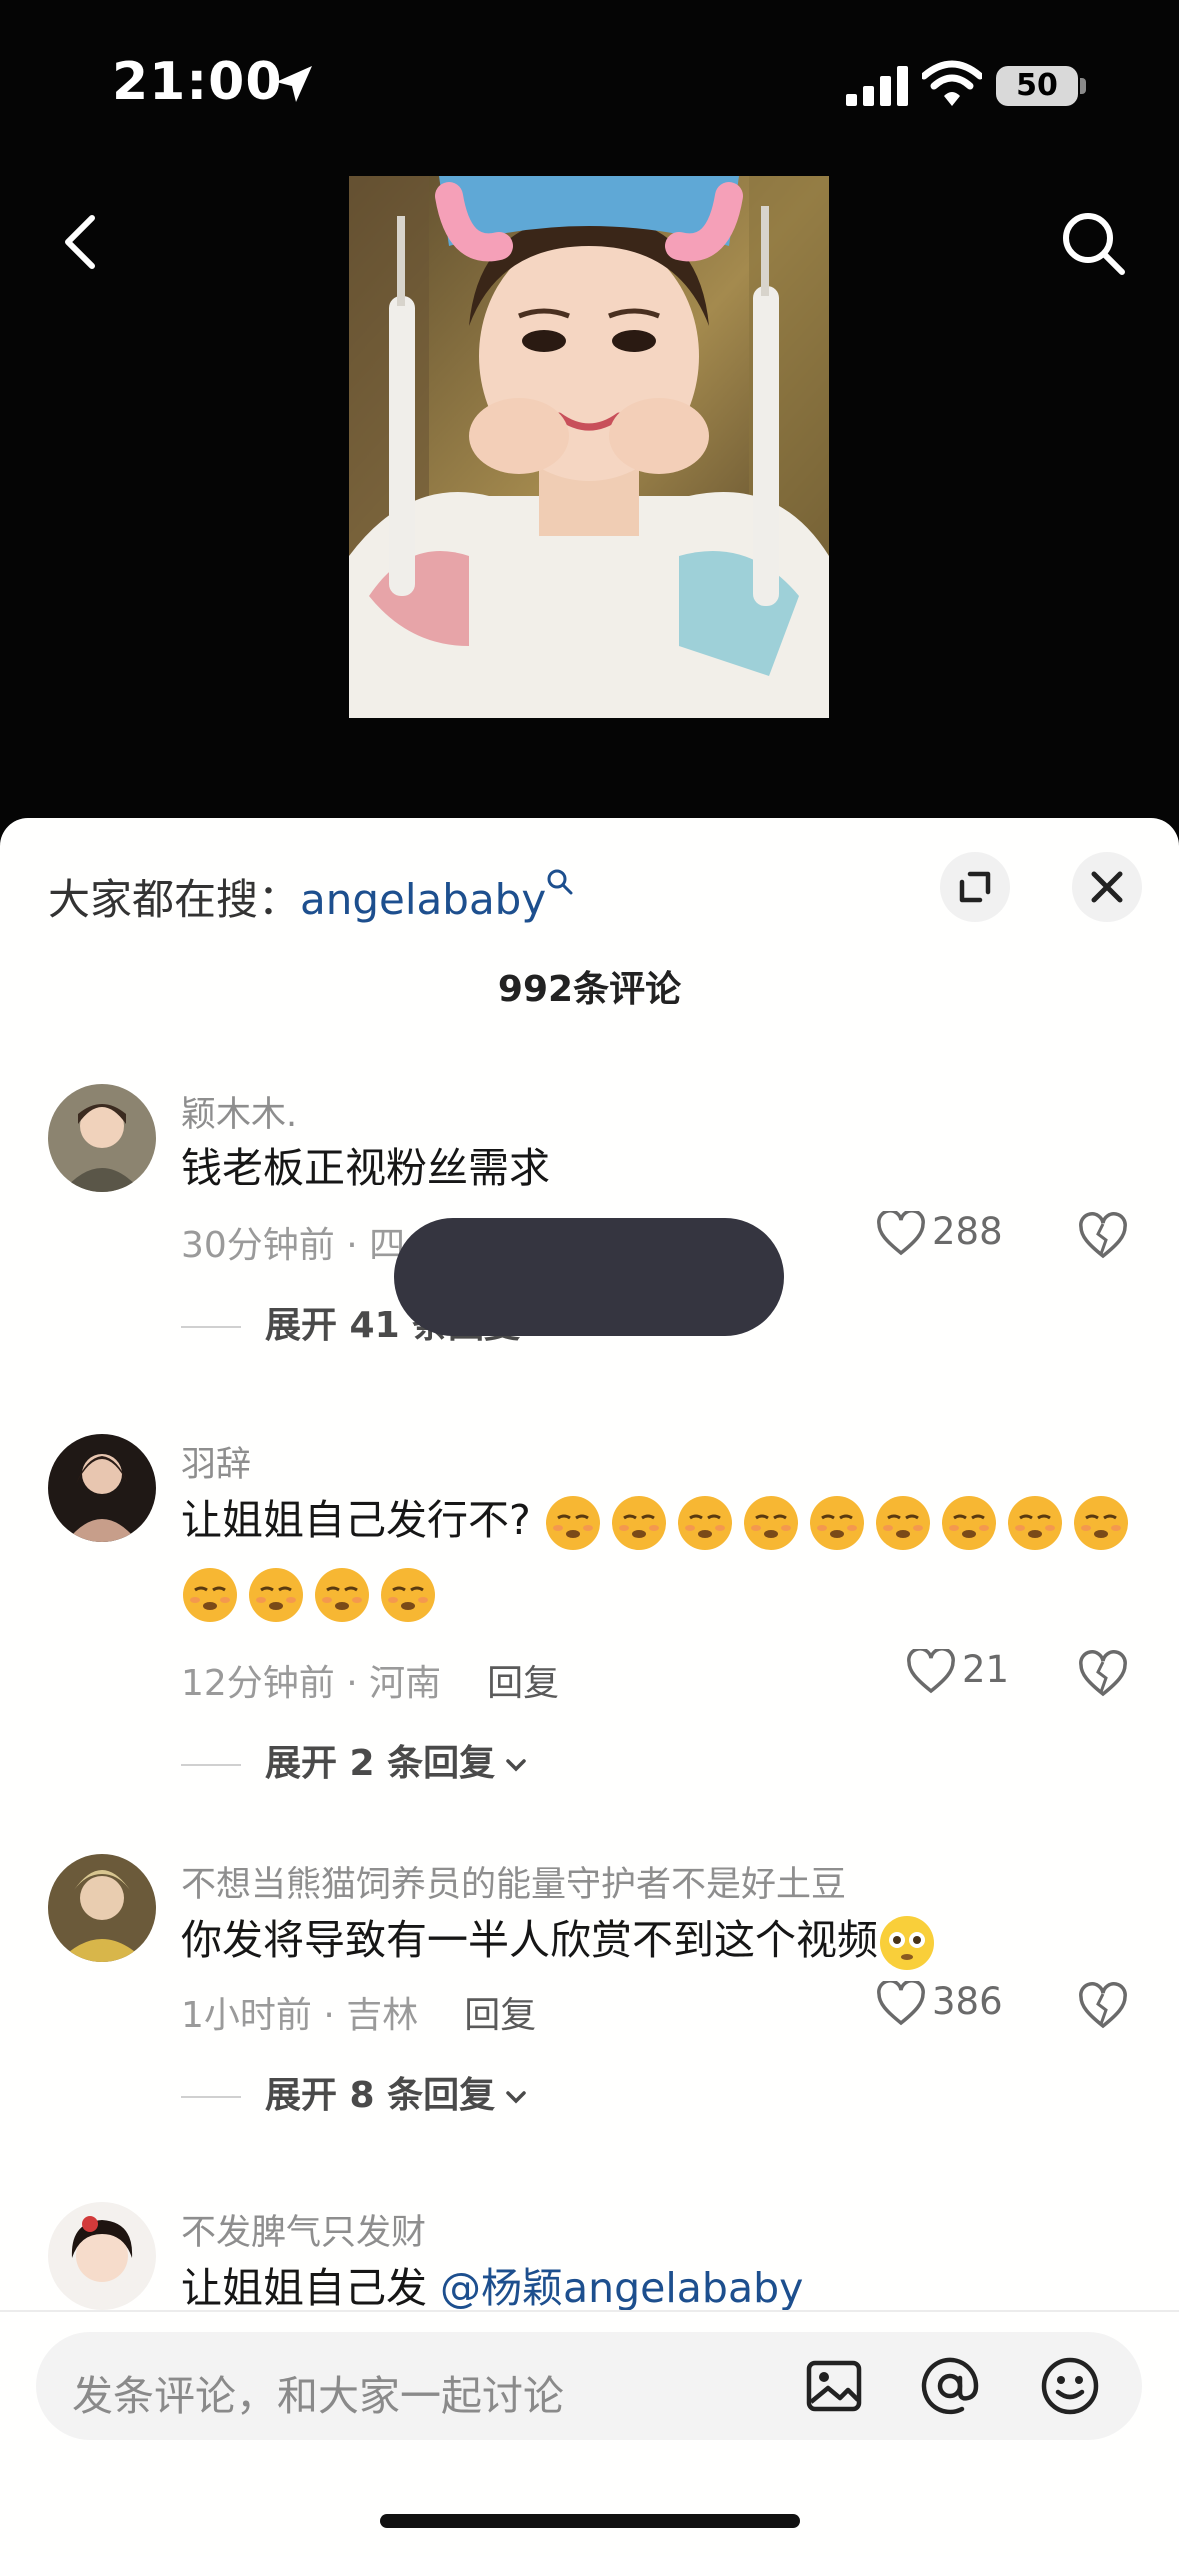  Describe the element at coordinates (380, 1763) in the screenshot. I see `expand-replies-label: 展开 2 条回复` at that location.